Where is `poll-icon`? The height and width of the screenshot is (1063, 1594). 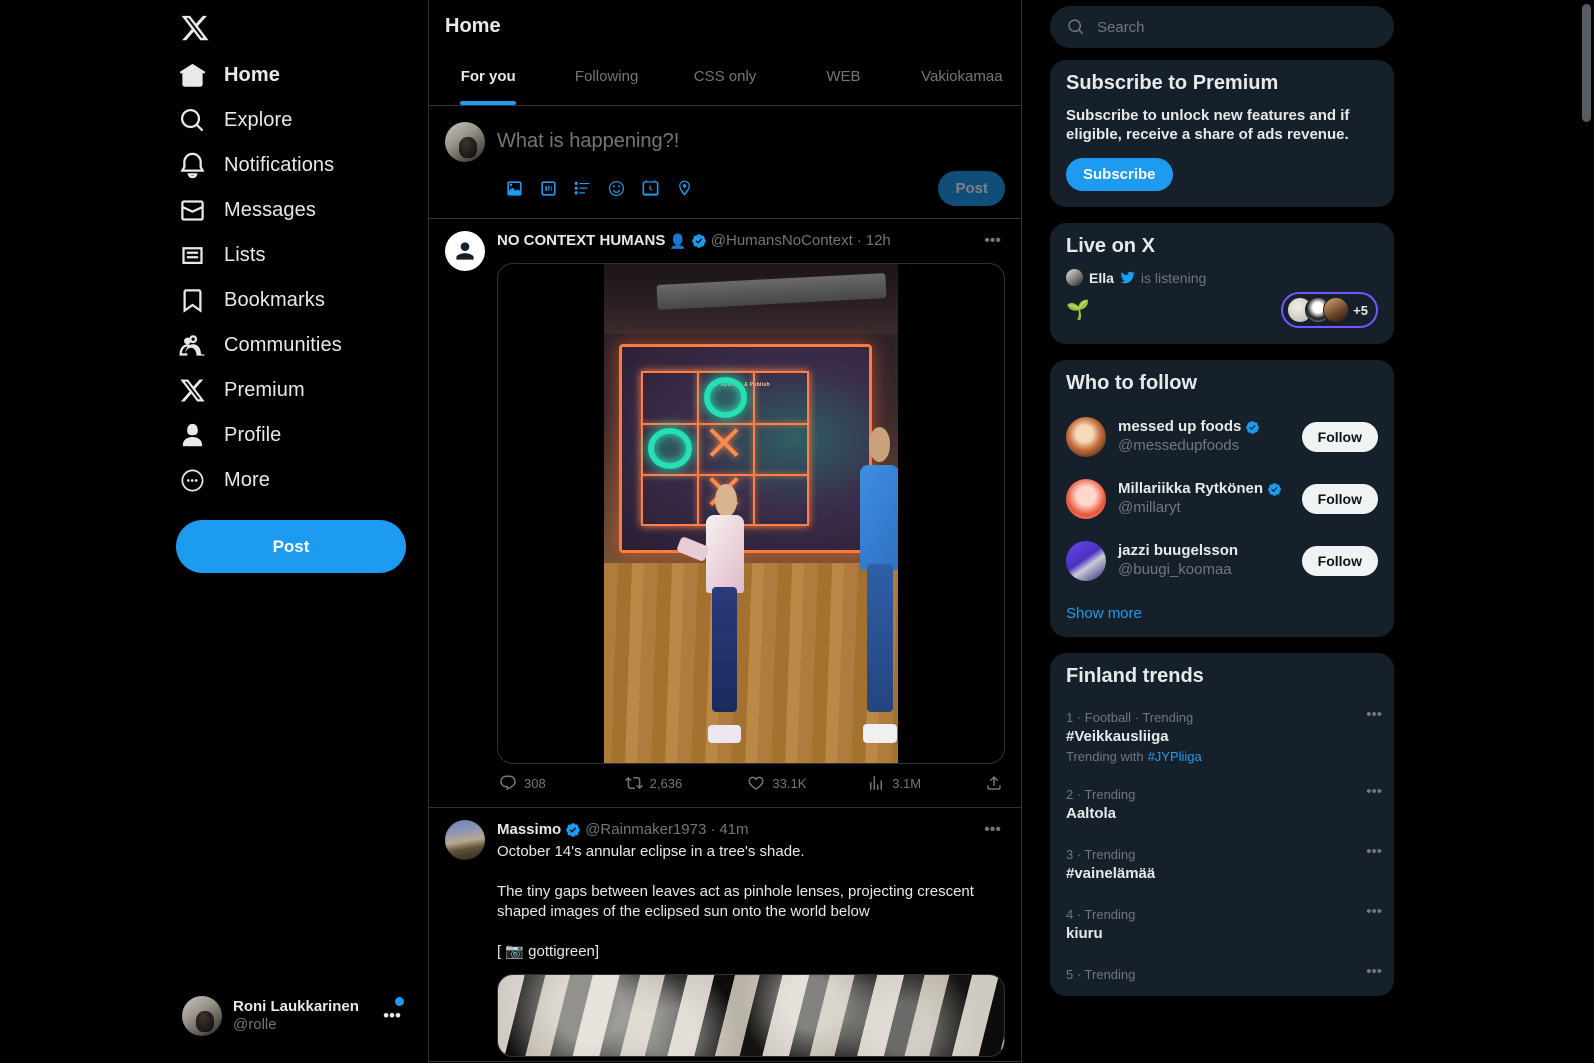 poll-icon is located at coordinates (582, 189).